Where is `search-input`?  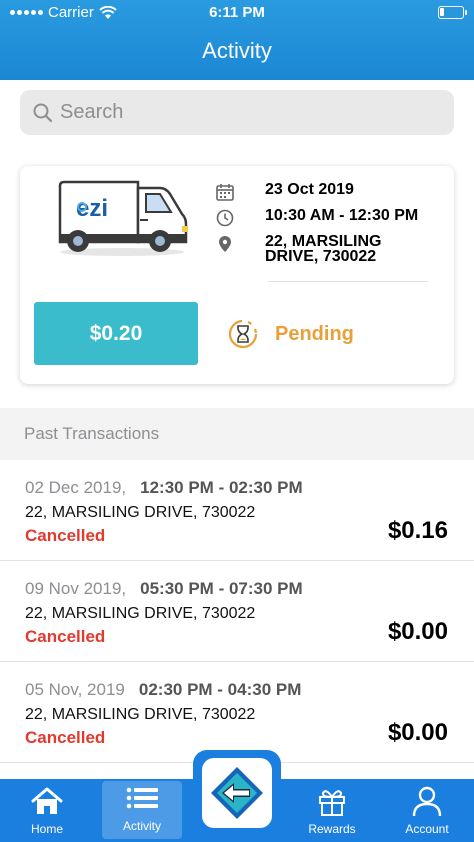
search-input is located at coordinates (240, 112).